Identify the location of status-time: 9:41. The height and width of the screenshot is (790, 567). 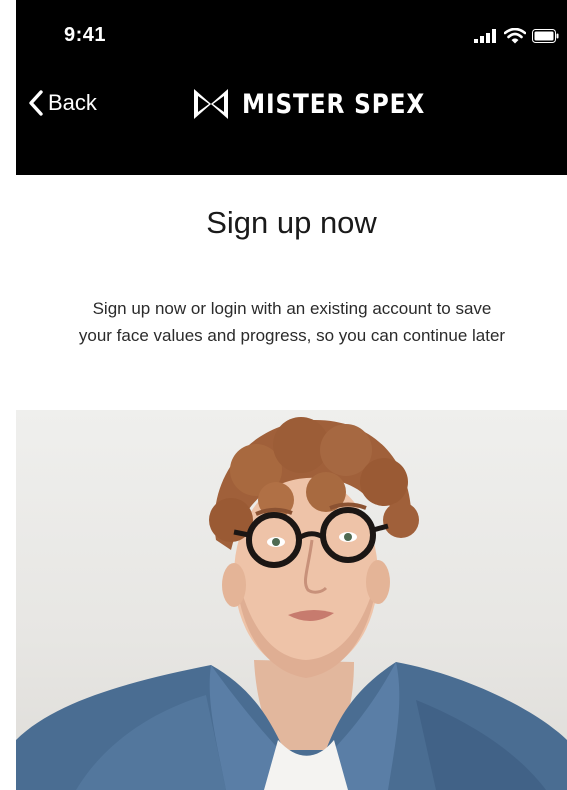
(85, 35).